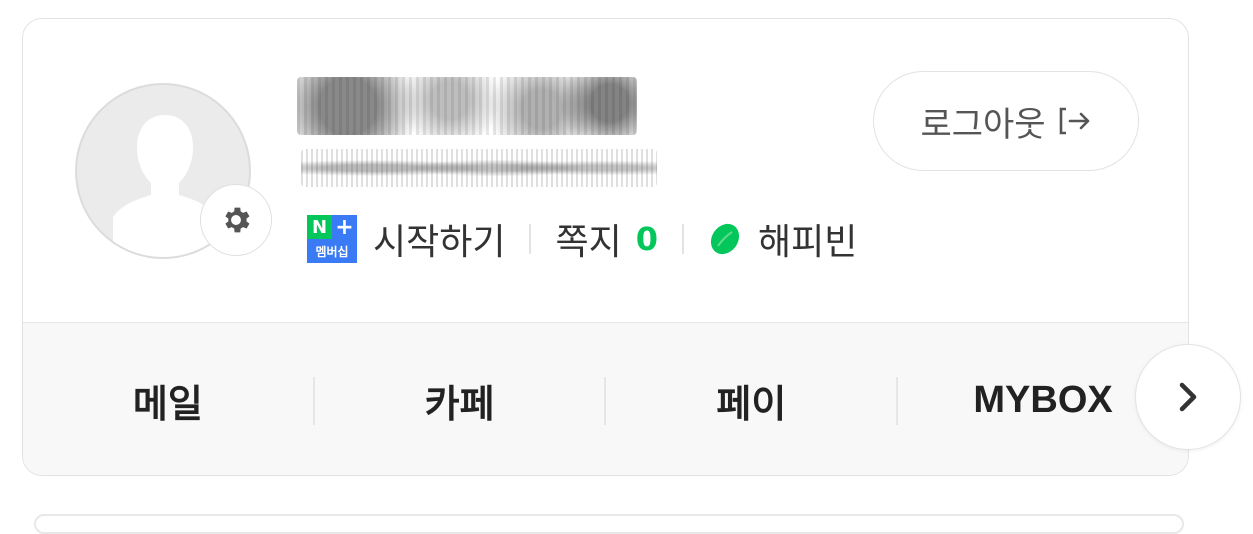  Describe the element at coordinates (807, 239) in the screenshot. I see `happybean-link: 해피빈` at that location.